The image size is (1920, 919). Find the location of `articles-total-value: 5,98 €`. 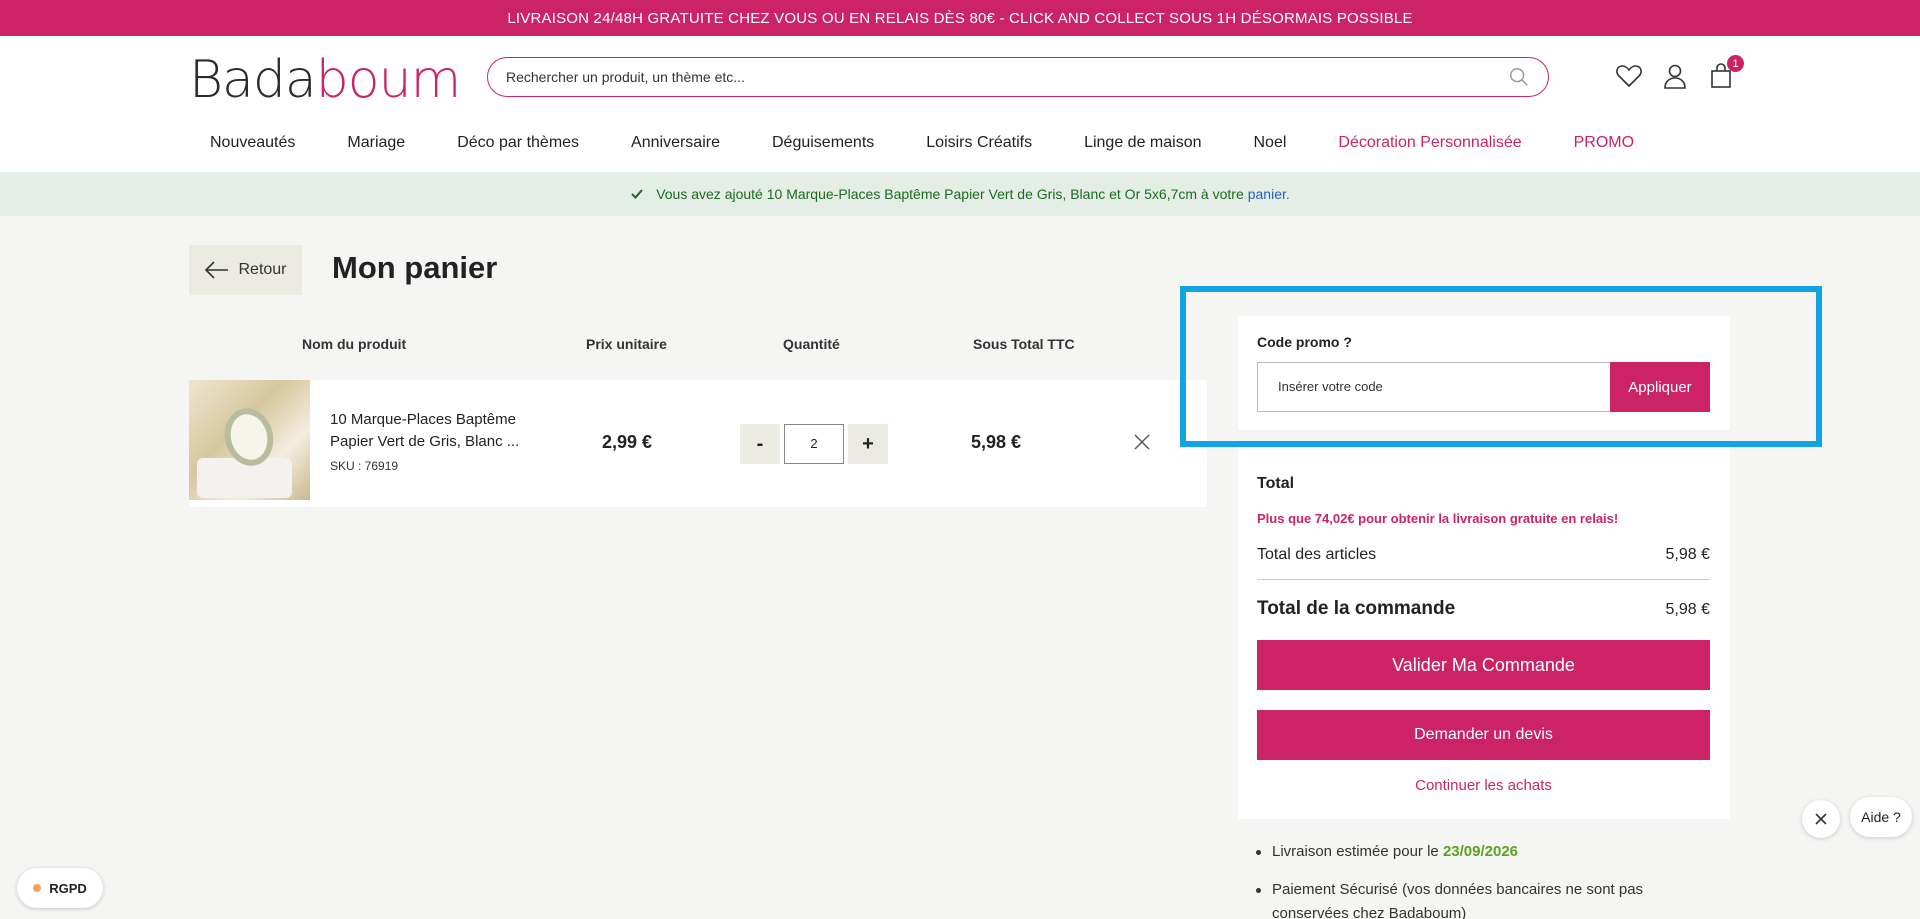

articles-total-value: 5,98 € is located at coordinates (1687, 554).